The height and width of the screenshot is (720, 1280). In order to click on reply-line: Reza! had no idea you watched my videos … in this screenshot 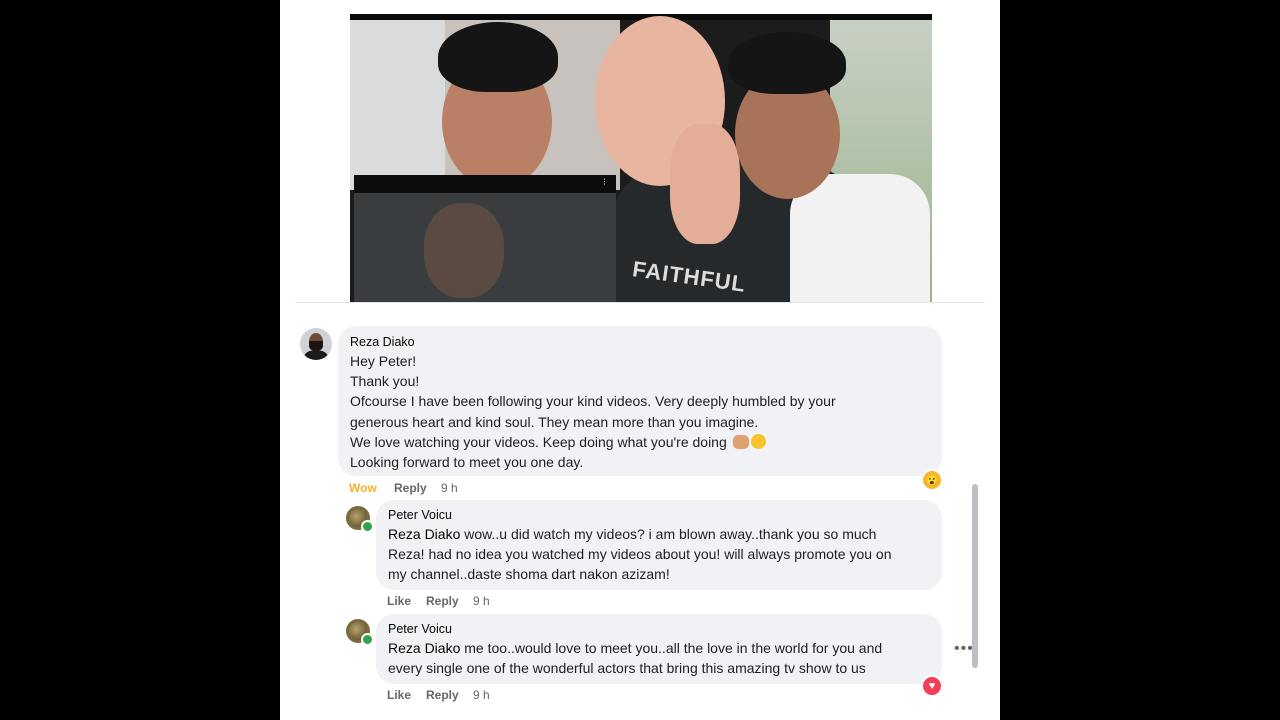, I will do `click(640, 554)`.